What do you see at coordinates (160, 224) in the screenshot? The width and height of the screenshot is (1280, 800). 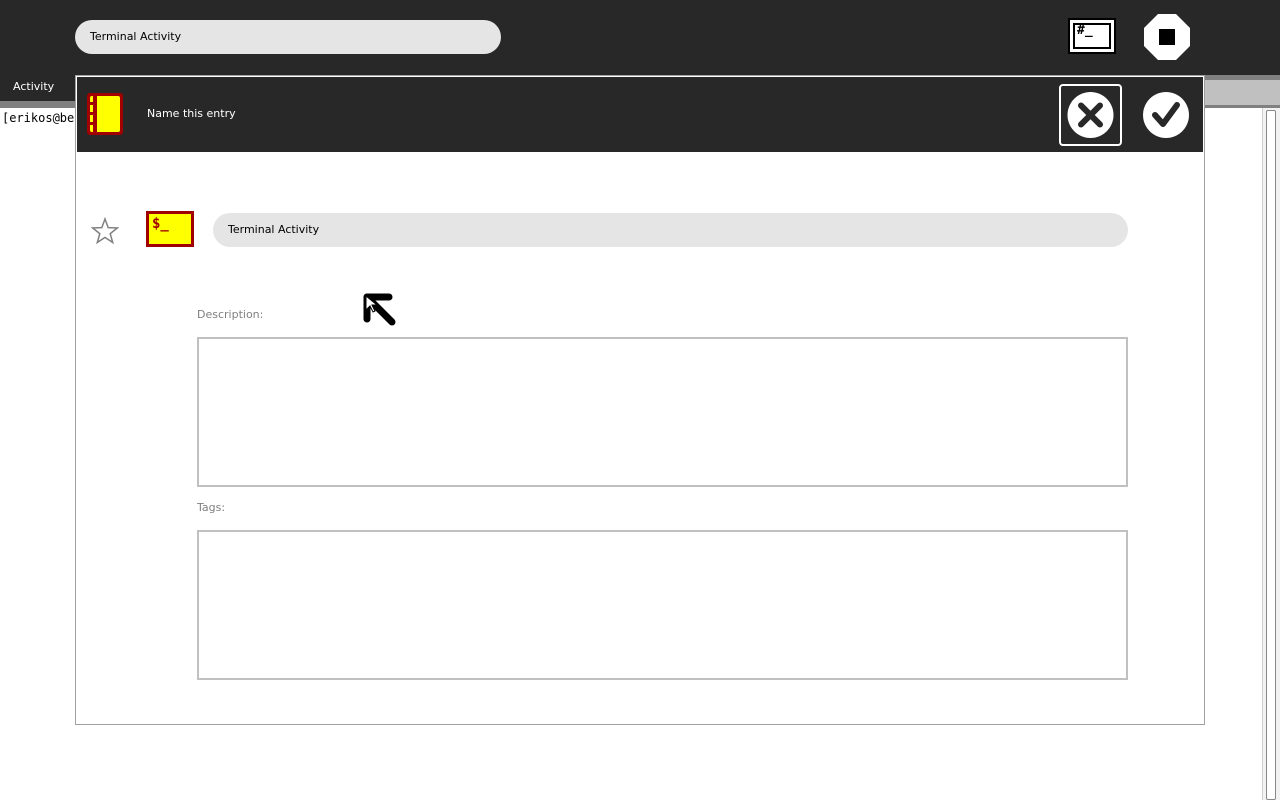 I see `activity-icon-glyph: $_` at bounding box center [160, 224].